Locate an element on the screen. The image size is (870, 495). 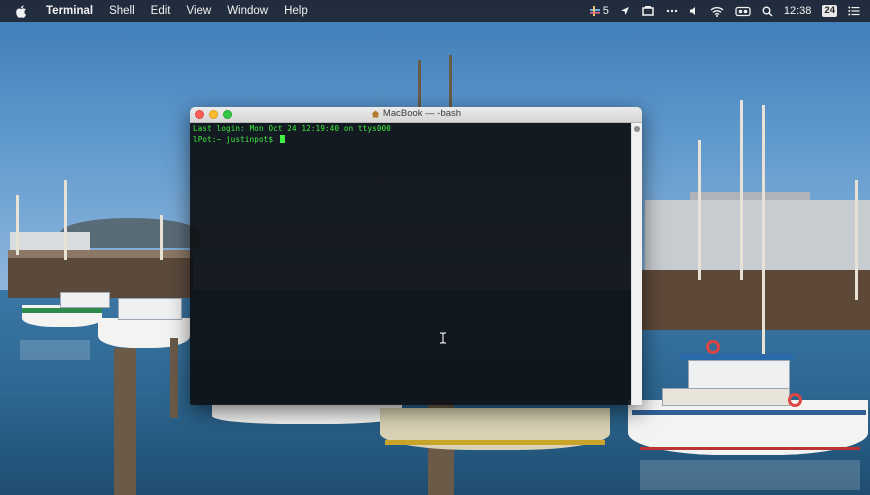
menu-help: Help is located at coordinates (296, 11).